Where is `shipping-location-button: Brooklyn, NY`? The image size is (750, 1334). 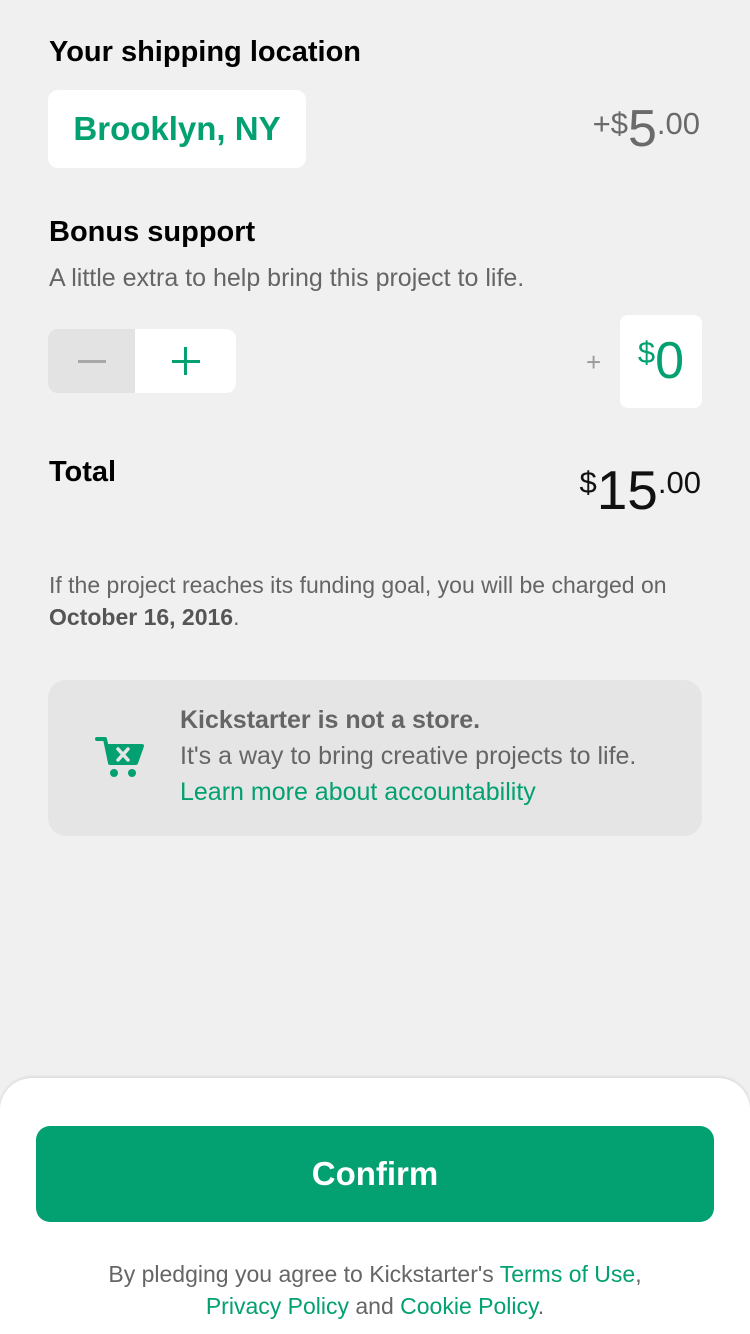
shipping-location-button: Brooklyn, NY is located at coordinates (177, 129).